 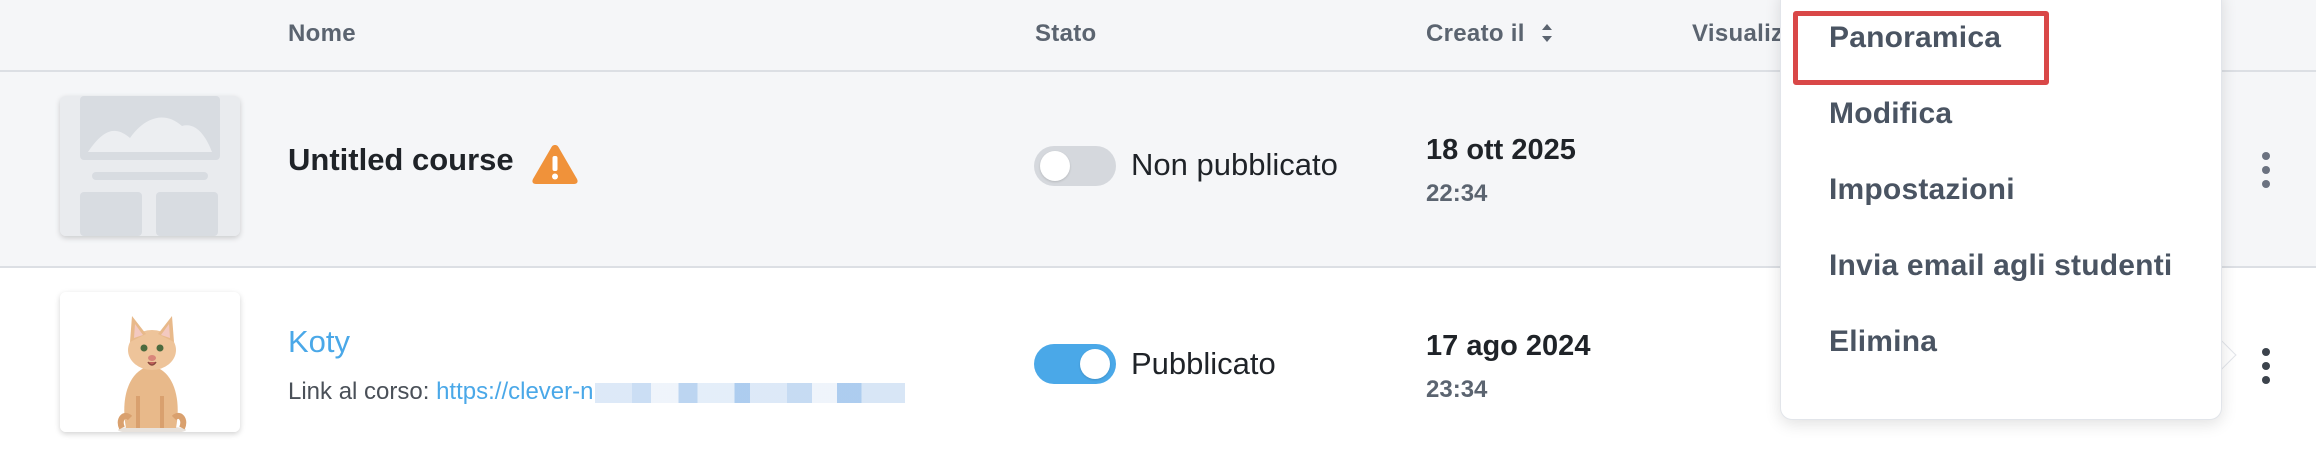 What do you see at coordinates (514, 391) in the screenshot?
I see `course-link: https://clever-n` at bounding box center [514, 391].